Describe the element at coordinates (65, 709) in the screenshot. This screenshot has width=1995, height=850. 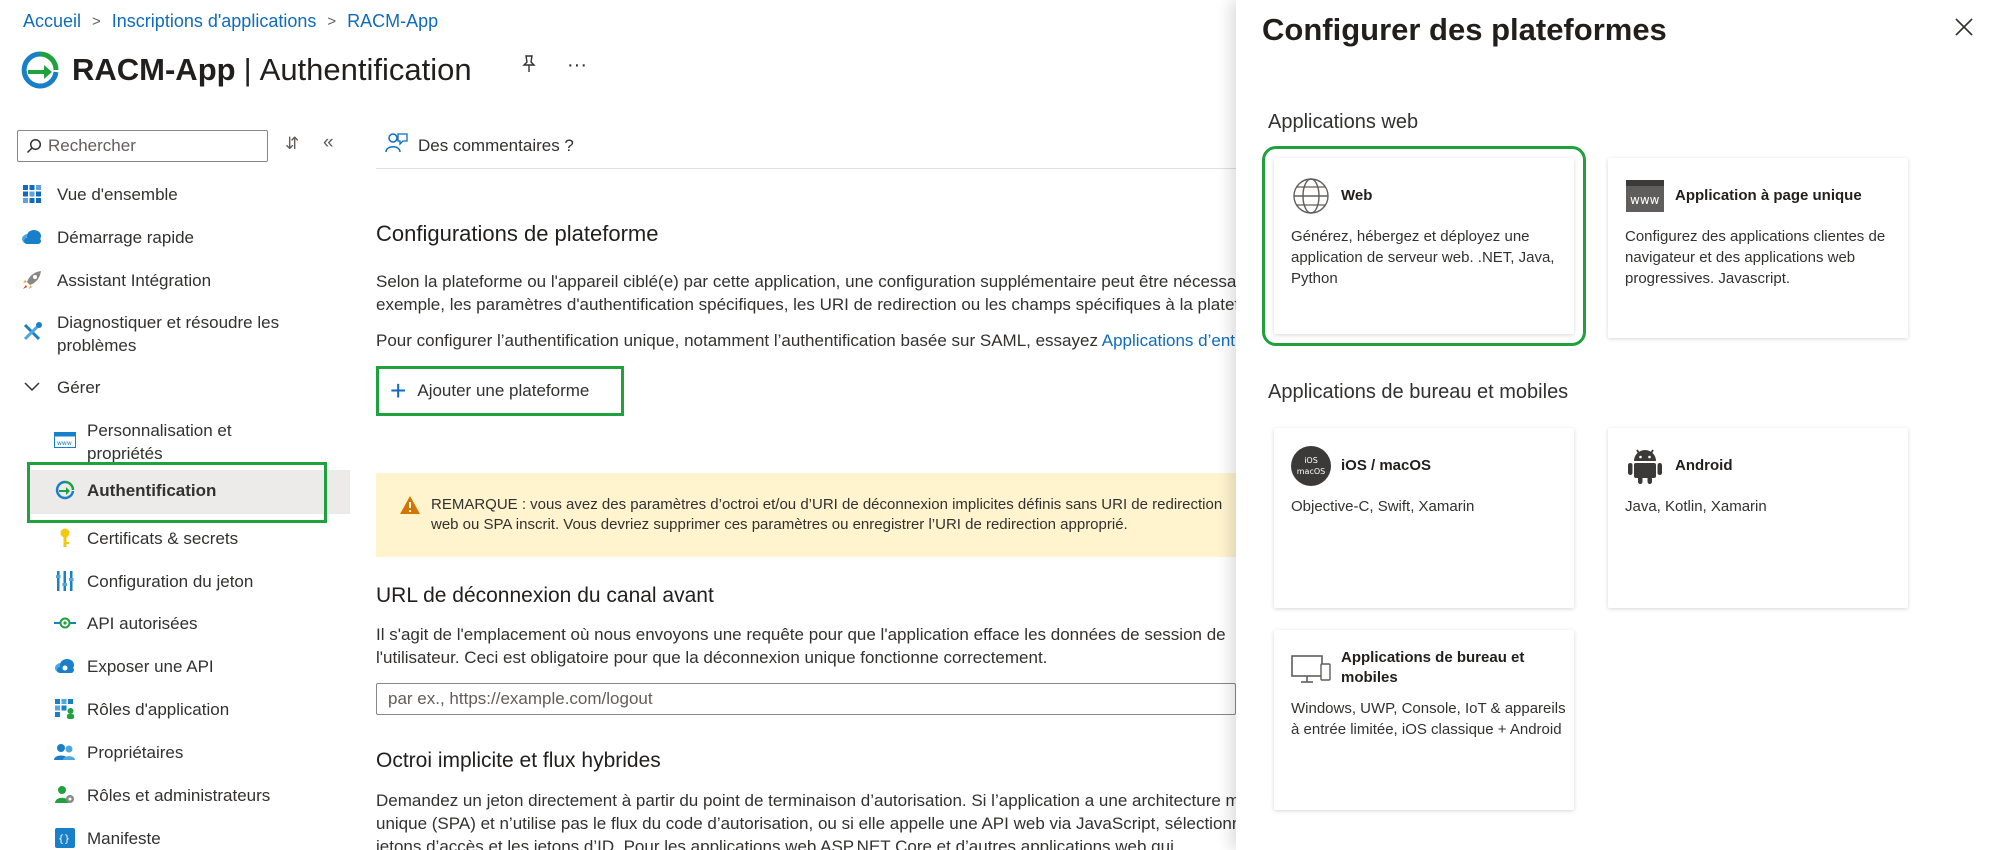
I see `app-roles-icon` at that location.